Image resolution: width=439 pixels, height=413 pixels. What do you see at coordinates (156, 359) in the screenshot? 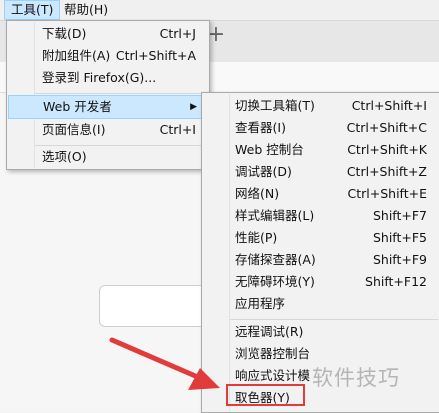
I see `arrow-shaft` at bounding box center [156, 359].